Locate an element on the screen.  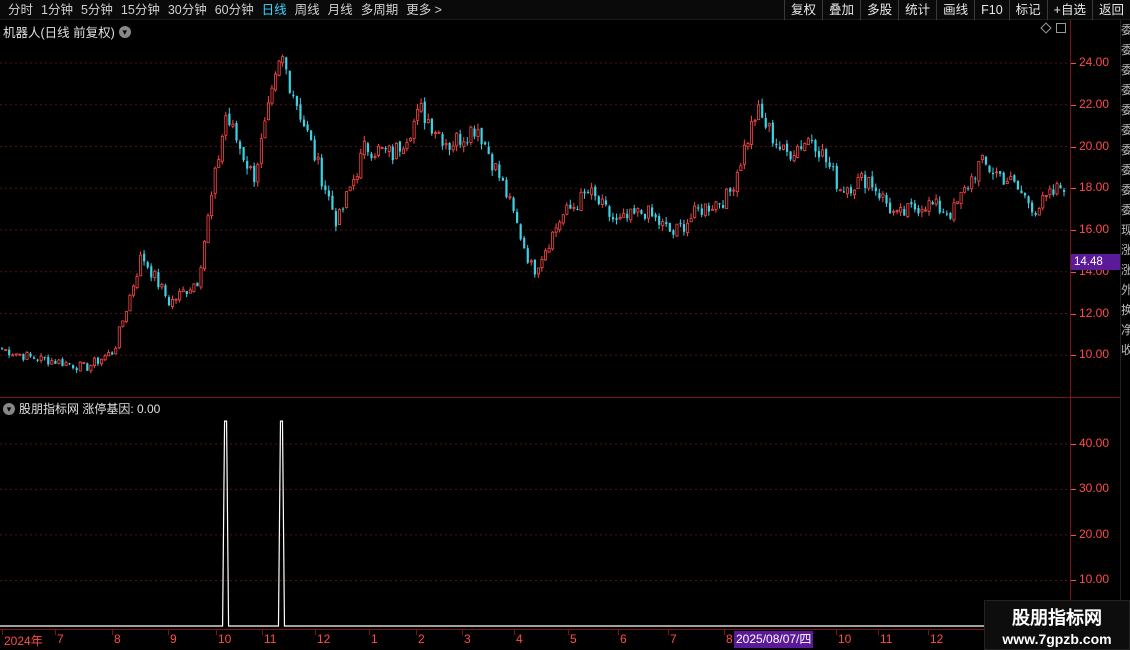
tool-button-2: 多股 is located at coordinates (879, 10).